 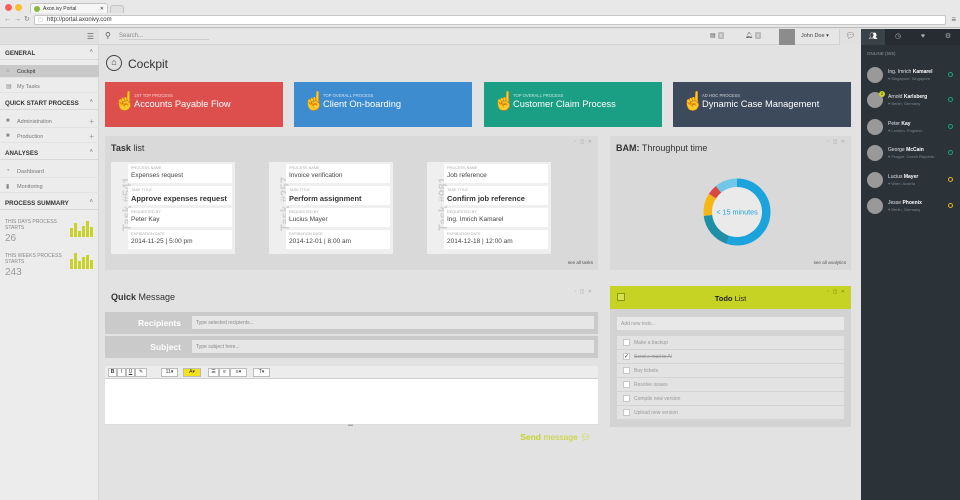 What do you see at coordinates (141, 372) in the screenshot?
I see `eraser-icon: ✎` at bounding box center [141, 372].